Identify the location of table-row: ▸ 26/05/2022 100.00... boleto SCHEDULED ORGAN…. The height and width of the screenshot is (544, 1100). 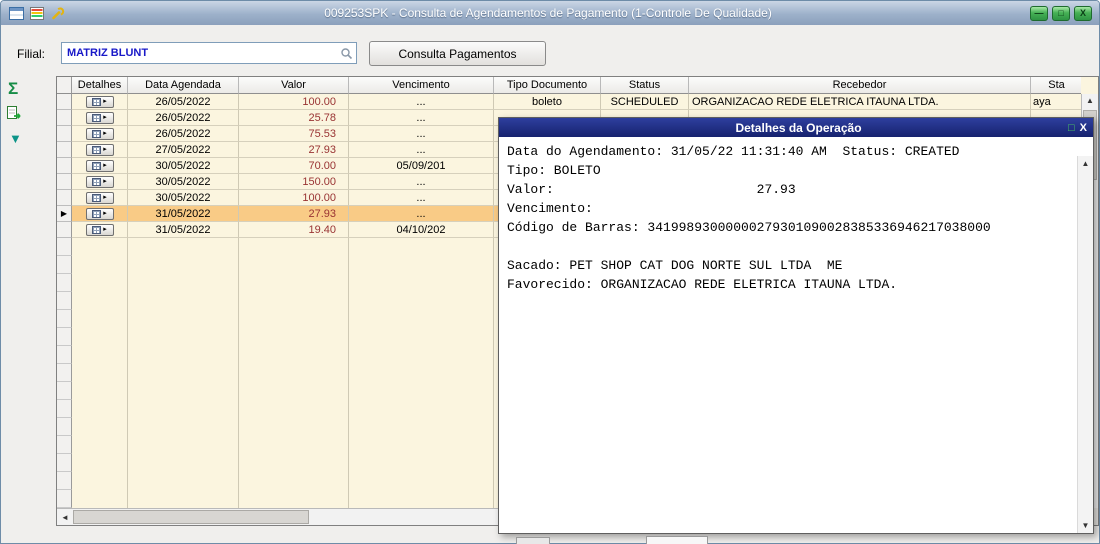
(569, 102).